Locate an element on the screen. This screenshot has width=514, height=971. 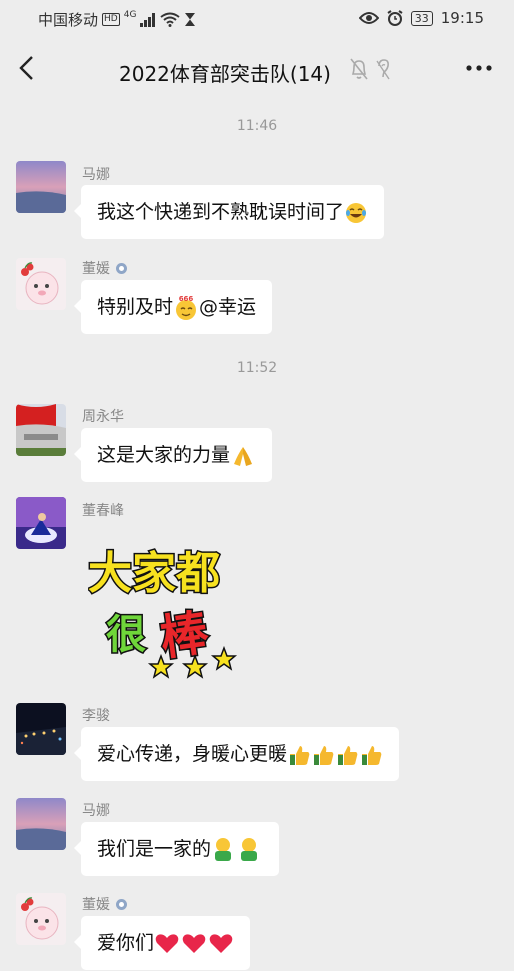
message-bubble: 爱你们 is located at coordinates (162, 943).